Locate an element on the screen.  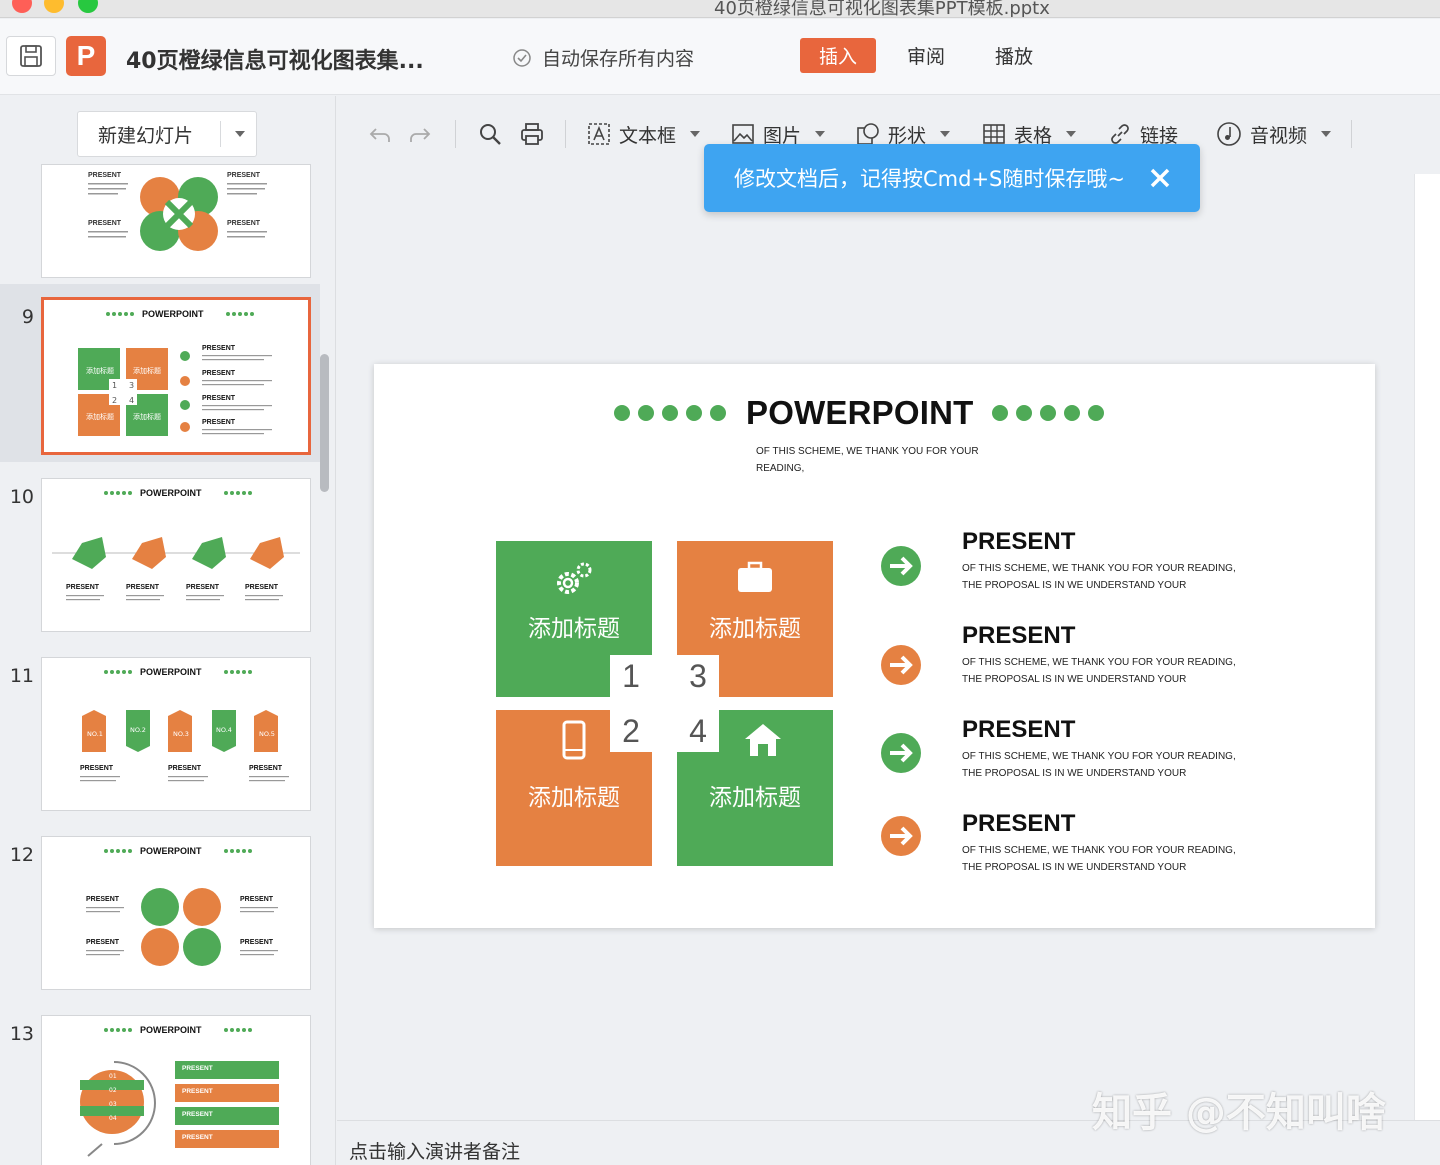
slide-number: 11 is located at coordinates (21, 676).